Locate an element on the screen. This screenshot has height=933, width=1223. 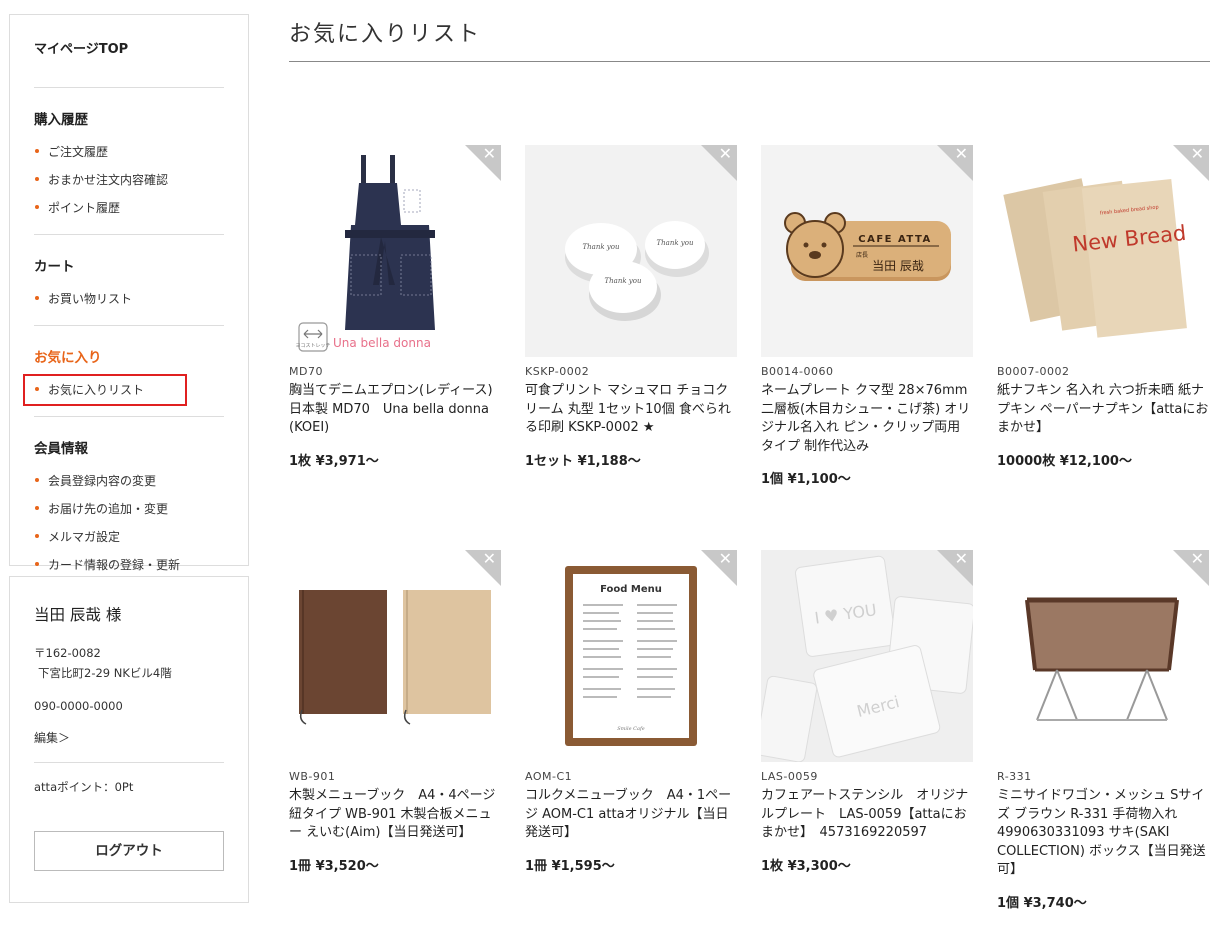
product-code: B0014-0060 is located at coordinates (797, 371).